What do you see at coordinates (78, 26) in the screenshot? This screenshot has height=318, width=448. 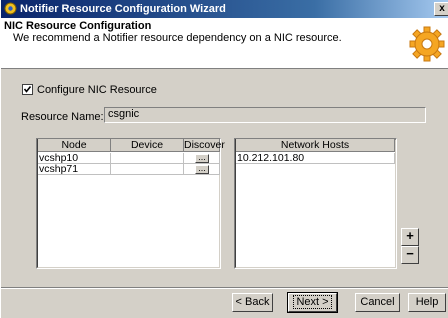 I see `page-title: NIC Resource Configuration` at bounding box center [78, 26].